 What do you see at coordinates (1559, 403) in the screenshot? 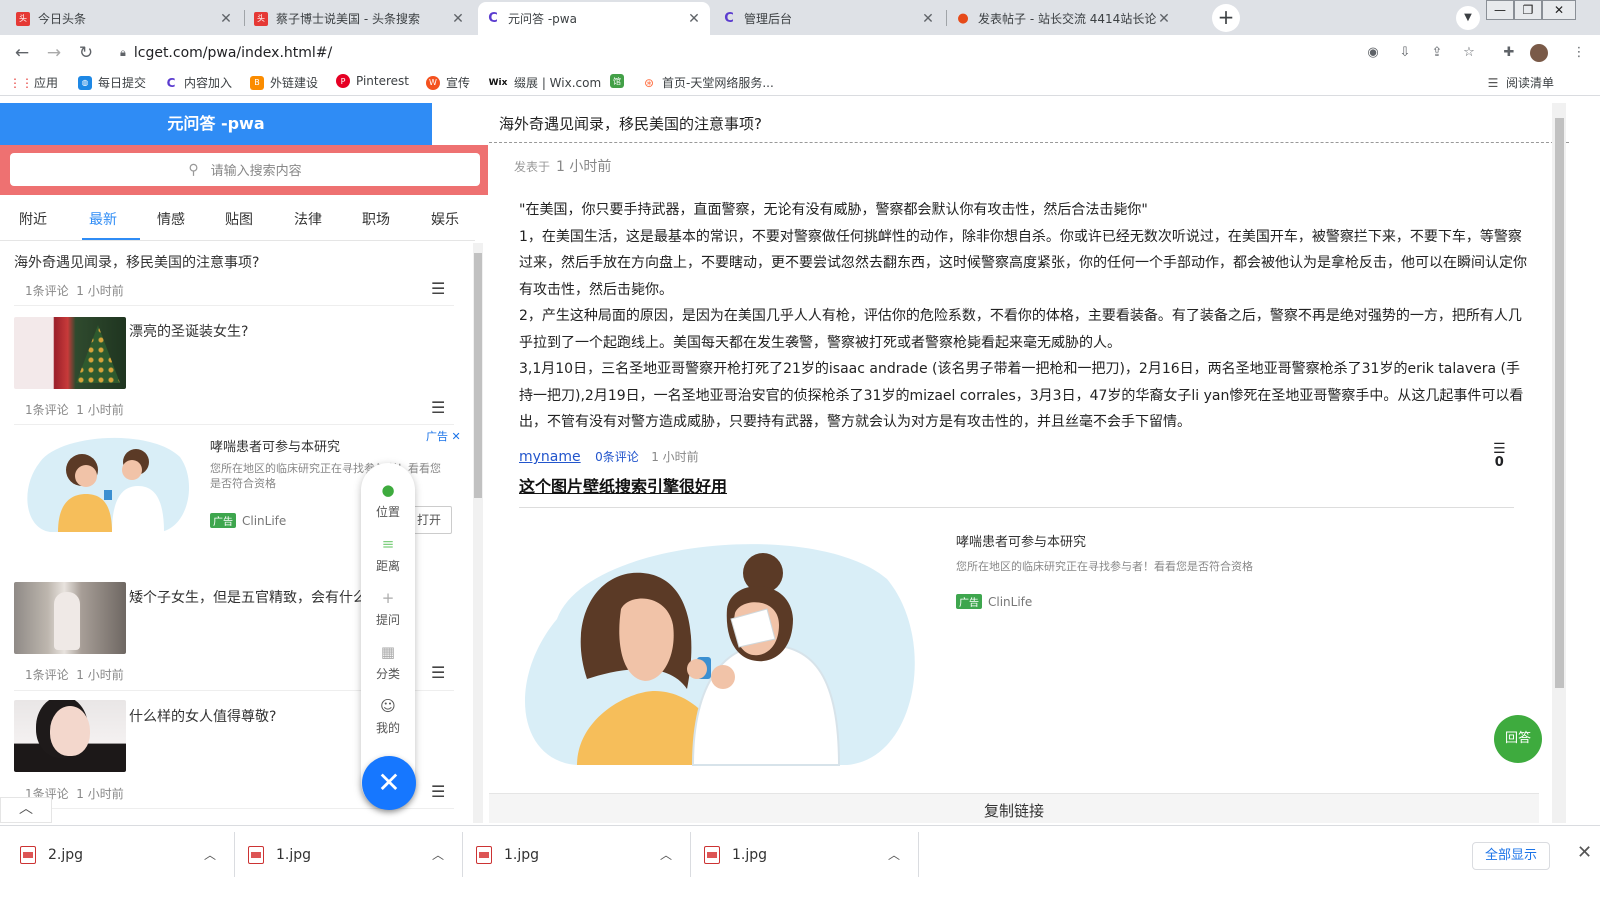
I see `right-scrollbar-thumb` at bounding box center [1559, 403].